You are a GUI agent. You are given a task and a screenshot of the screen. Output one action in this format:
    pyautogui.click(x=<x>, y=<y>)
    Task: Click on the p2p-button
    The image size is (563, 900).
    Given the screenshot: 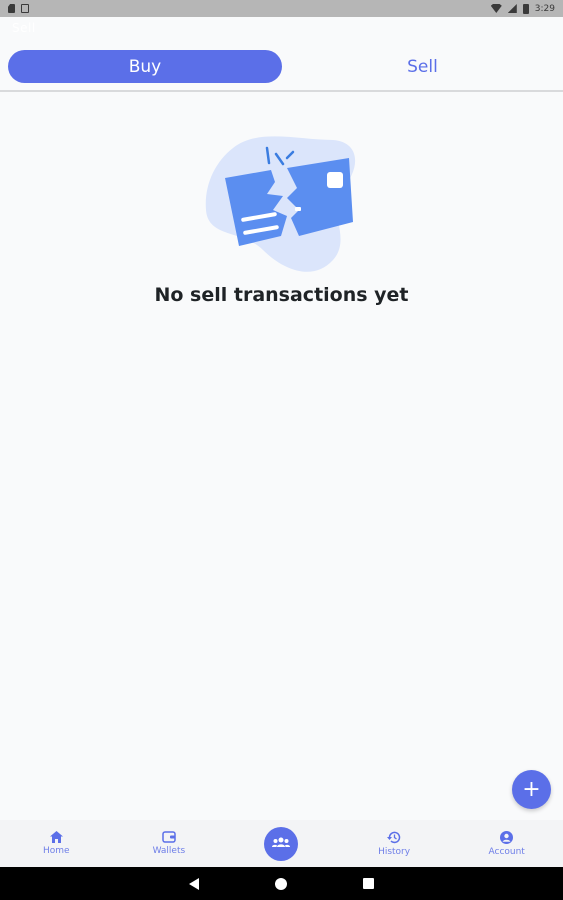 What is the action you would take?
    pyautogui.click(x=281, y=843)
    